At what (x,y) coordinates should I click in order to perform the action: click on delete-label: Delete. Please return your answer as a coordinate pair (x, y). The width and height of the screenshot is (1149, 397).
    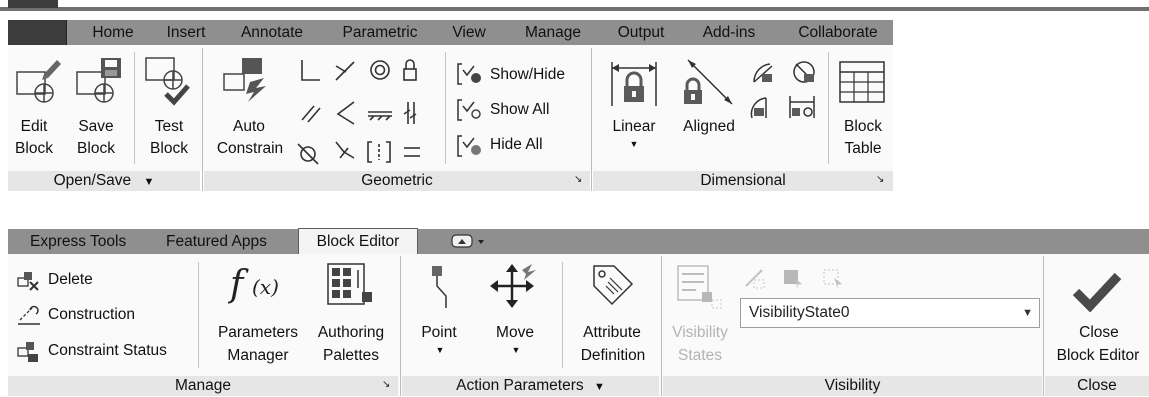
    Looking at the image, I should click on (70, 279).